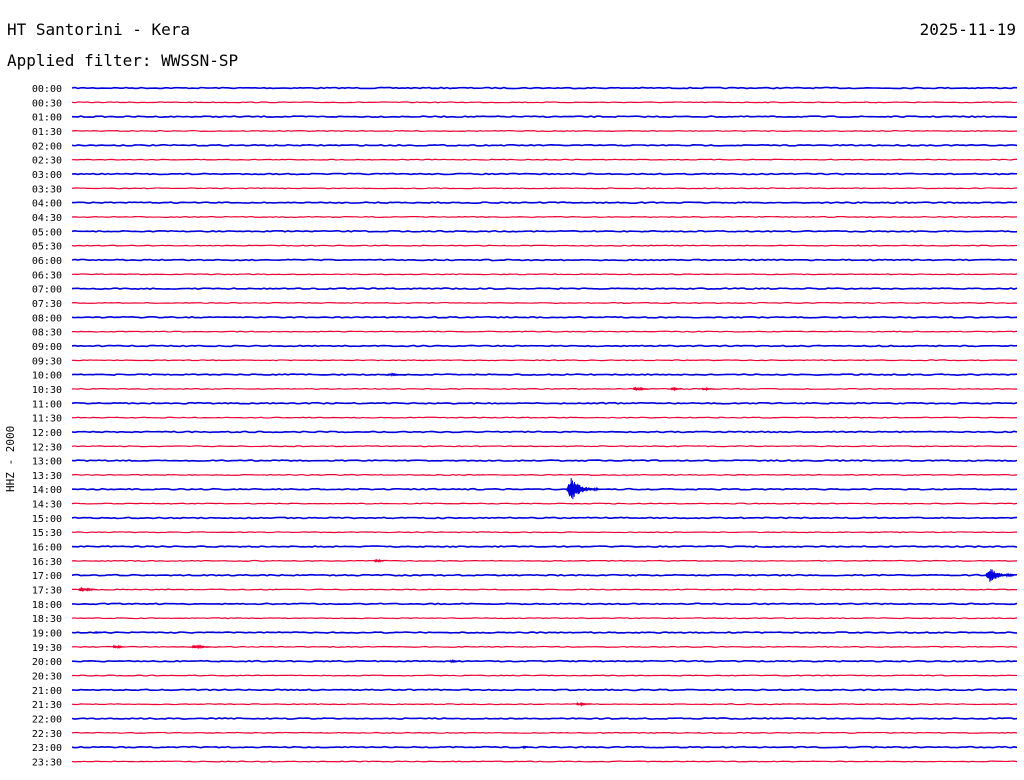 The height and width of the screenshot is (780, 1024). What do you see at coordinates (47, 576) in the screenshot?
I see `row-time-label: 17:00` at bounding box center [47, 576].